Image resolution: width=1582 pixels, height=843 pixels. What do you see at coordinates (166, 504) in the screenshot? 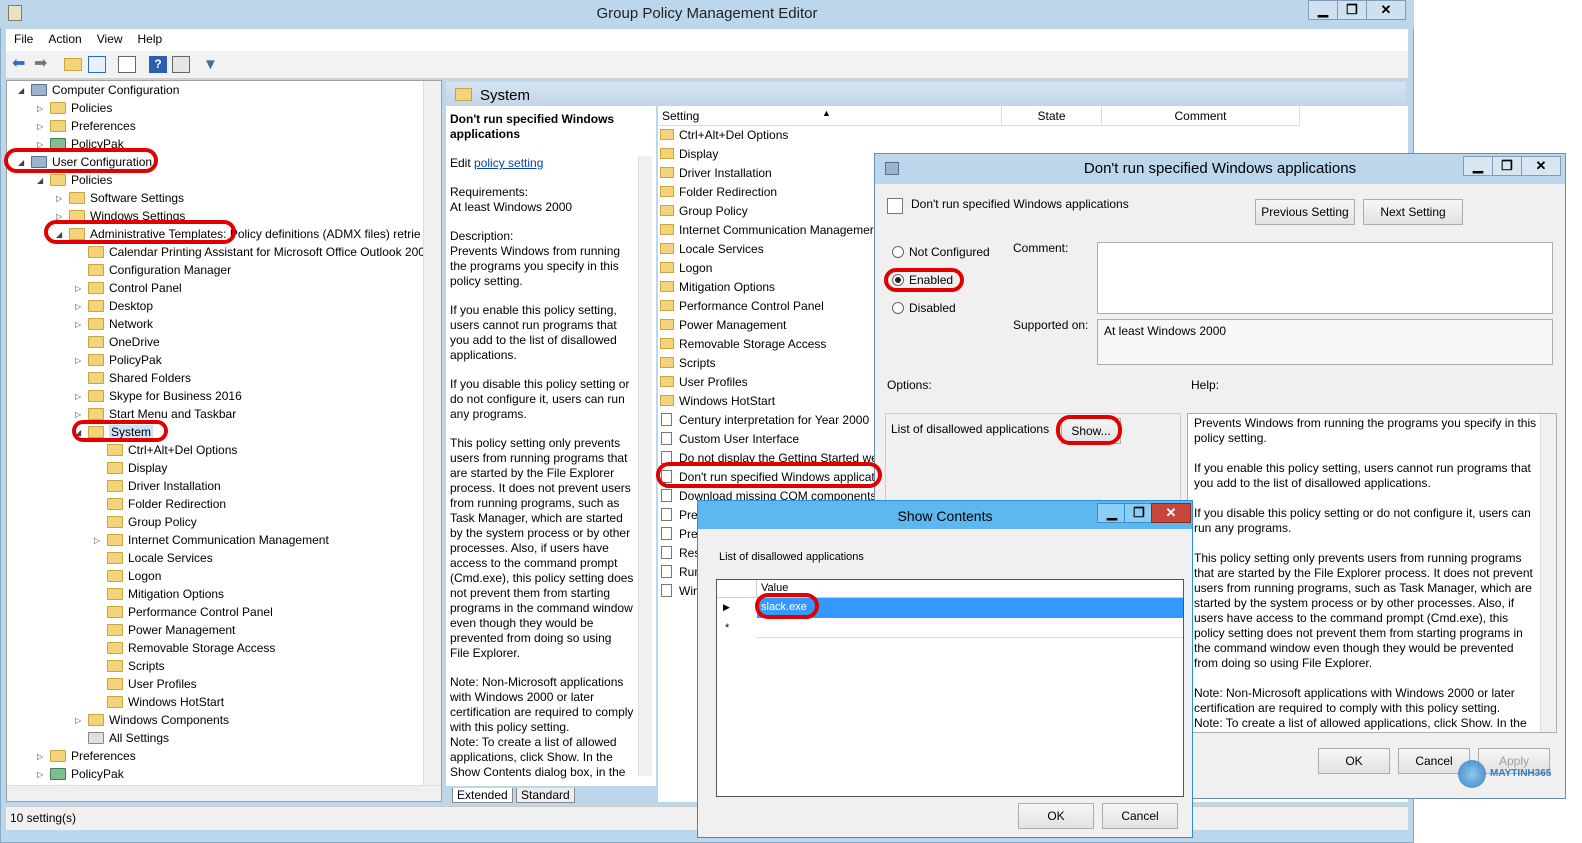
I see `tree-system-child: Folder Redirection` at bounding box center [166, 504].